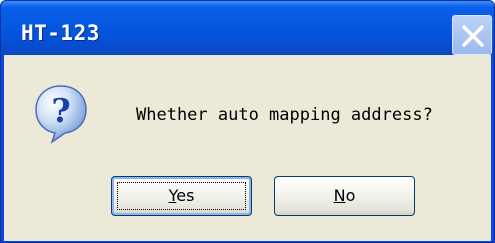  Describe the element at coordinates (60, 33) in the screenshot. I see `window-title: HT-123` at that location.